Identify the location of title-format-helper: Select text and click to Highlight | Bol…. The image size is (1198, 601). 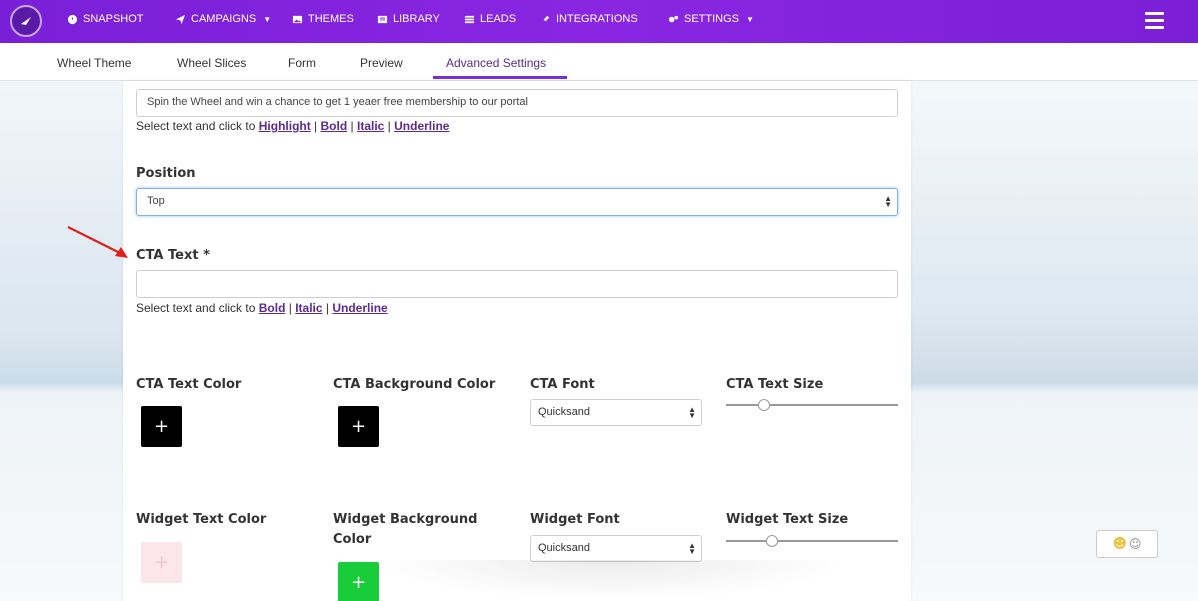
(293, 126).